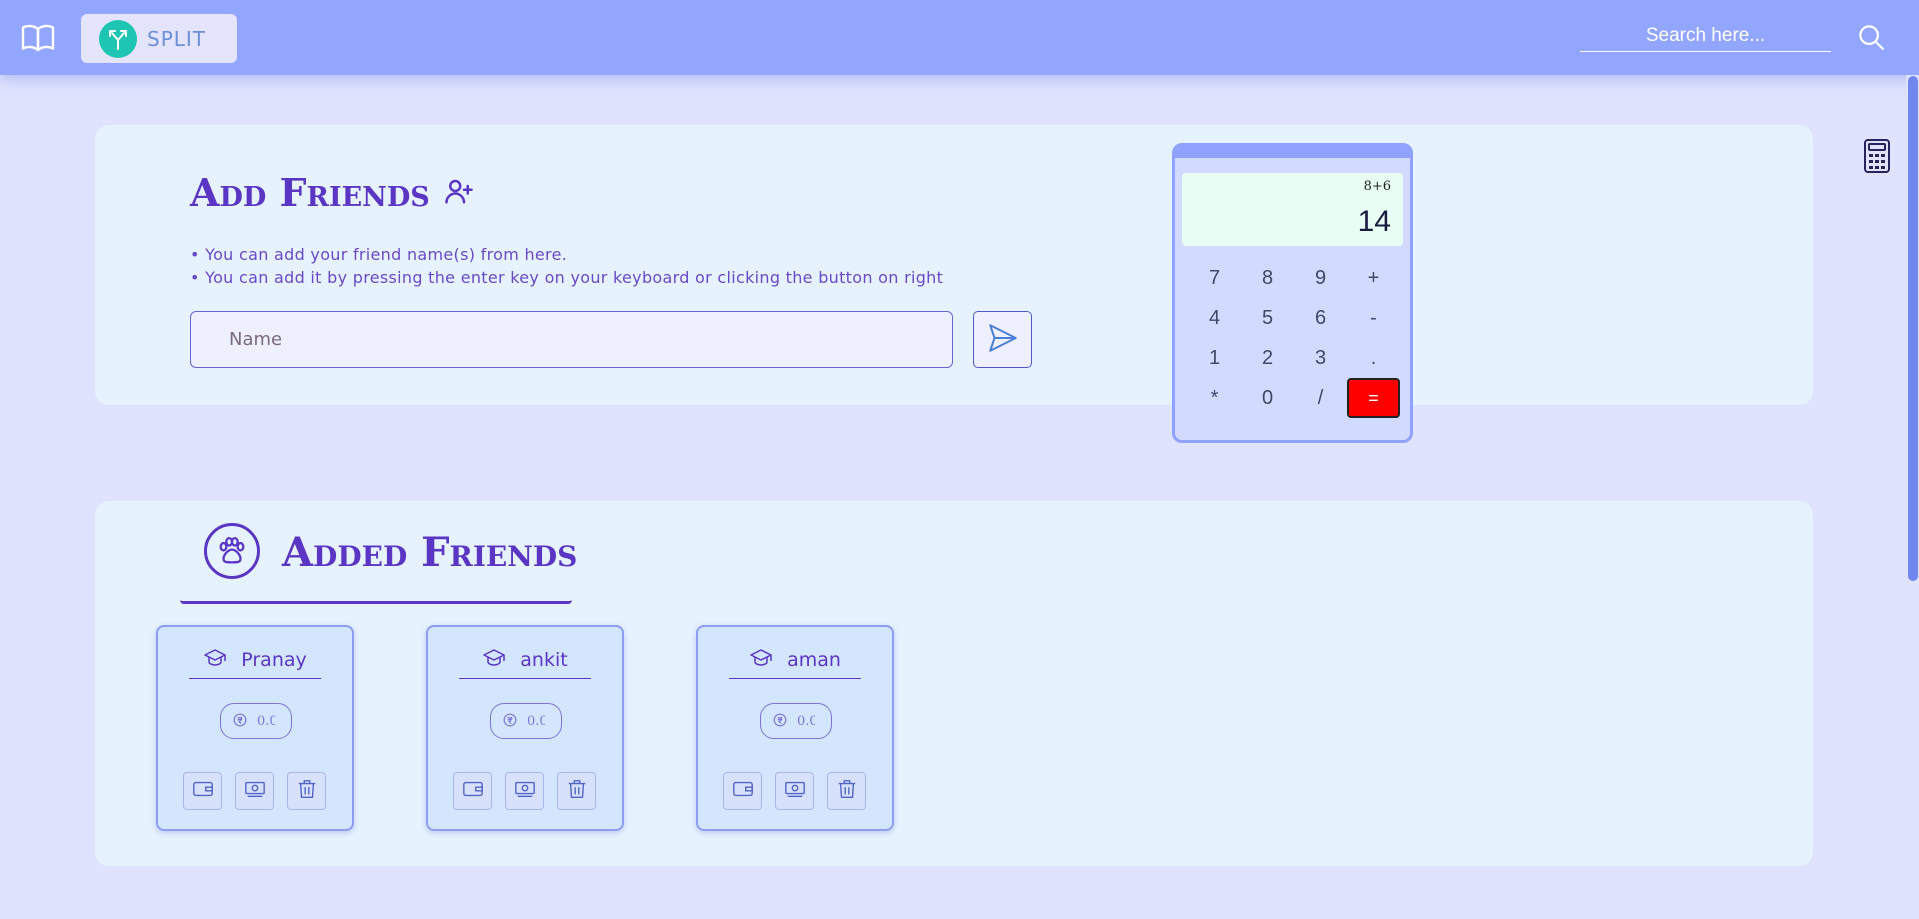 This screenshot has height=919, width=1919. What do you see at coordinates (1320, 358) in the screenshot?
I see `key-3: 3` at bounding box center [1320, 358].